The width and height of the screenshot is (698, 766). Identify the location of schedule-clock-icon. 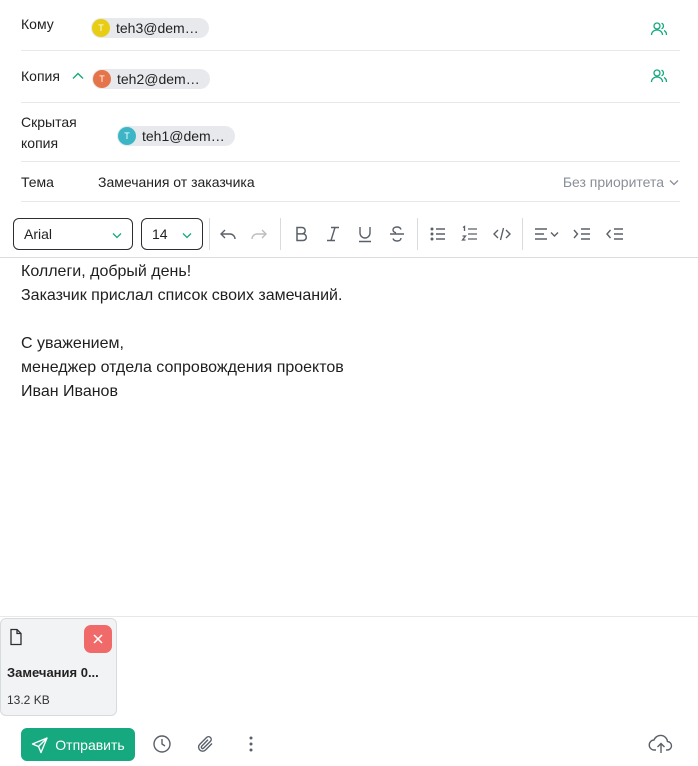
(162, 744).